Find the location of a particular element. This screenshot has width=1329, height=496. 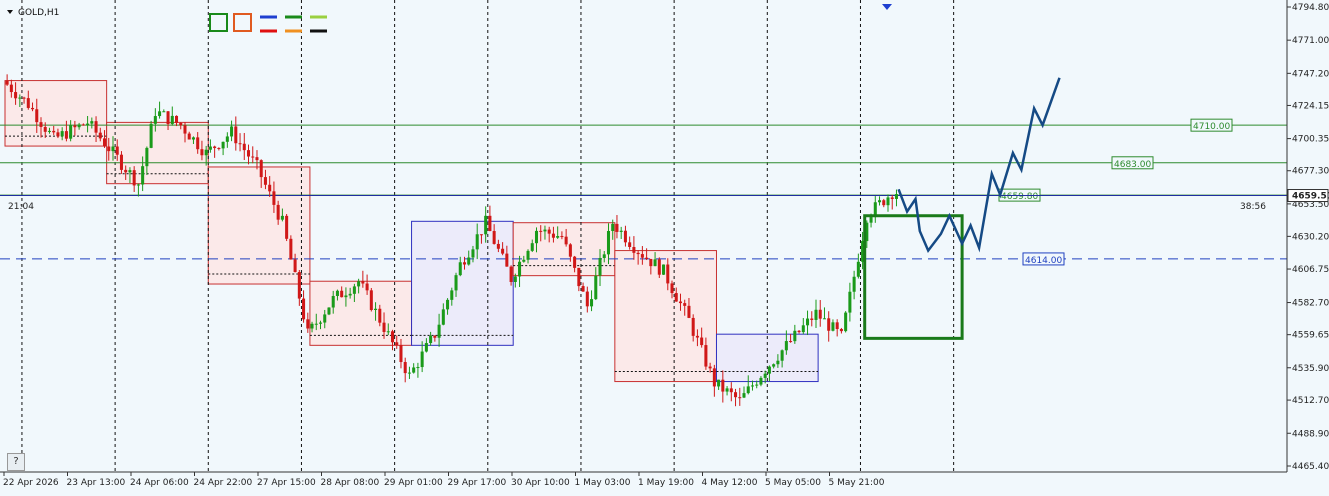

price-tick-label: 4465.40 is located at coordinates (1310, 467).